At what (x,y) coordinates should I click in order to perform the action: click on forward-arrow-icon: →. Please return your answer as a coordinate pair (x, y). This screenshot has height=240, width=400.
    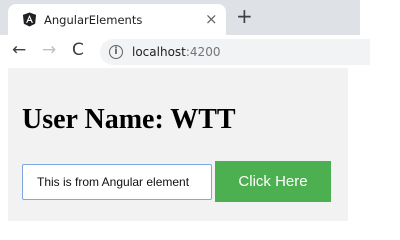
    Looking at the image, I should click on (49, 50).